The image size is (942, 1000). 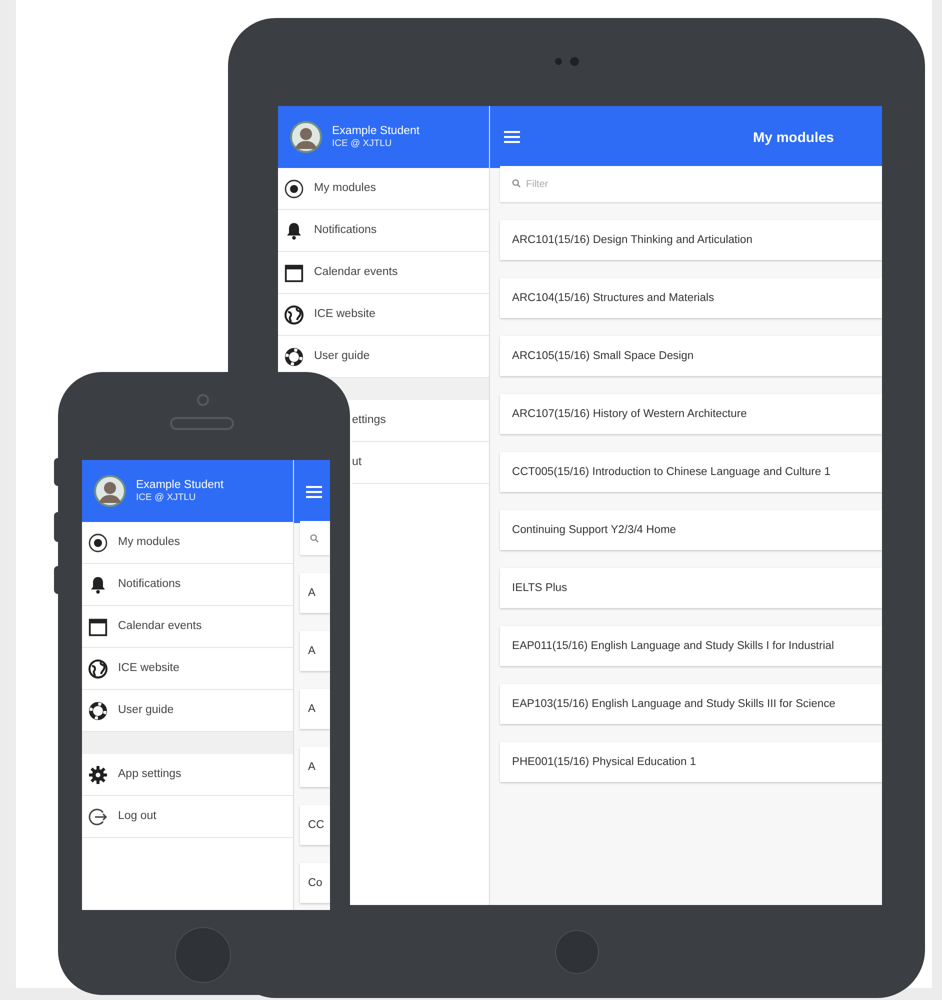 I want to click on menu-item: Log out, so click(x=187, y=817).